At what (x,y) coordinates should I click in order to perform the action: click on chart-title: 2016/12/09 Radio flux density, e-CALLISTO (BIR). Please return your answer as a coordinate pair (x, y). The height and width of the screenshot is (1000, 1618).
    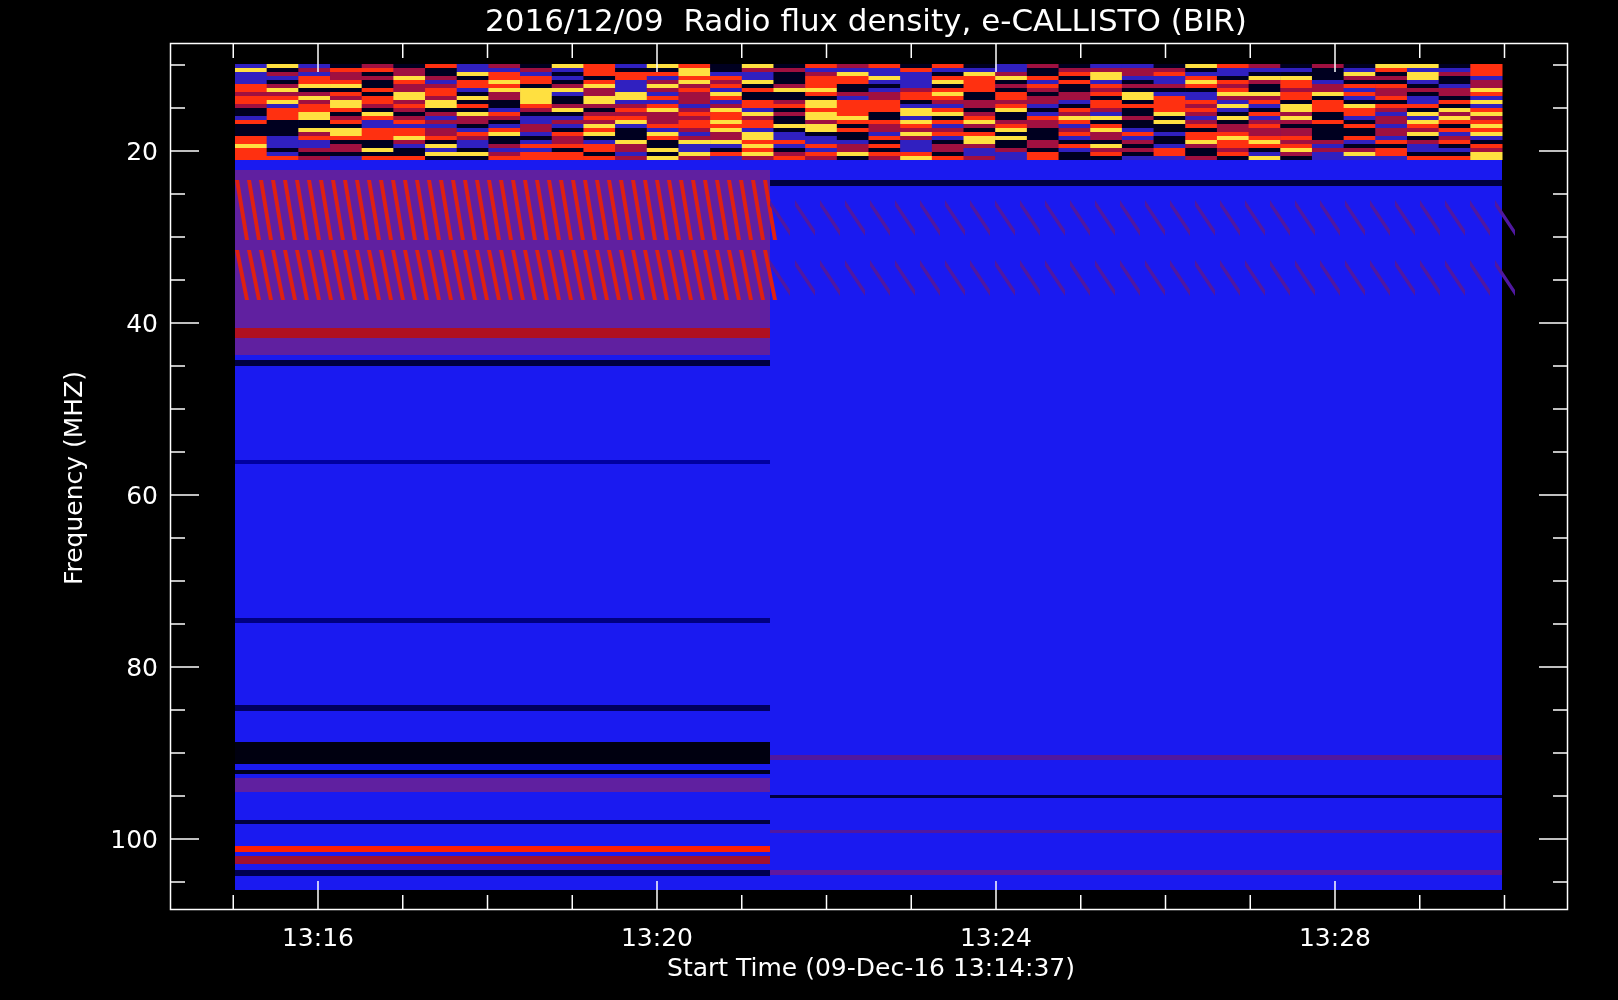
    Looking at the image, I should click on (866, 20).